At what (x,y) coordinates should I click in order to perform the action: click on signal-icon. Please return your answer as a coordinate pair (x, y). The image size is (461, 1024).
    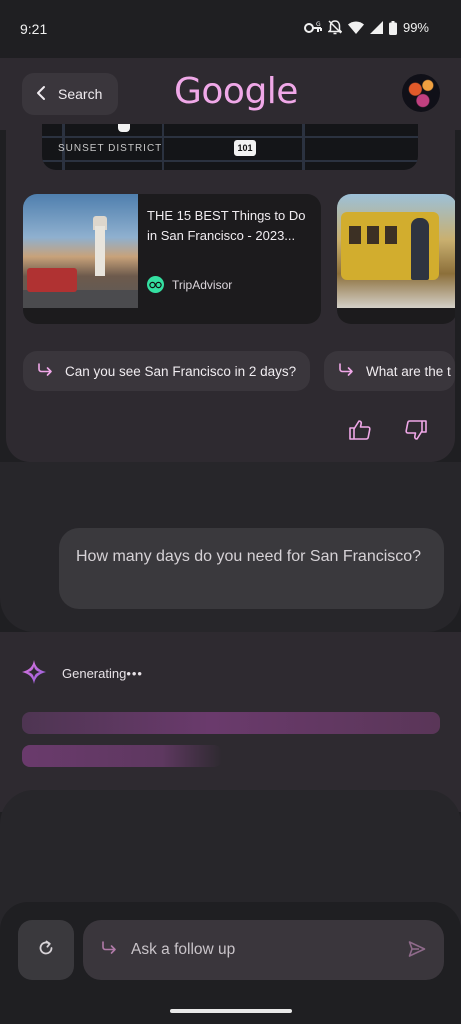
    Looking at the image, I should click on (376, 27).